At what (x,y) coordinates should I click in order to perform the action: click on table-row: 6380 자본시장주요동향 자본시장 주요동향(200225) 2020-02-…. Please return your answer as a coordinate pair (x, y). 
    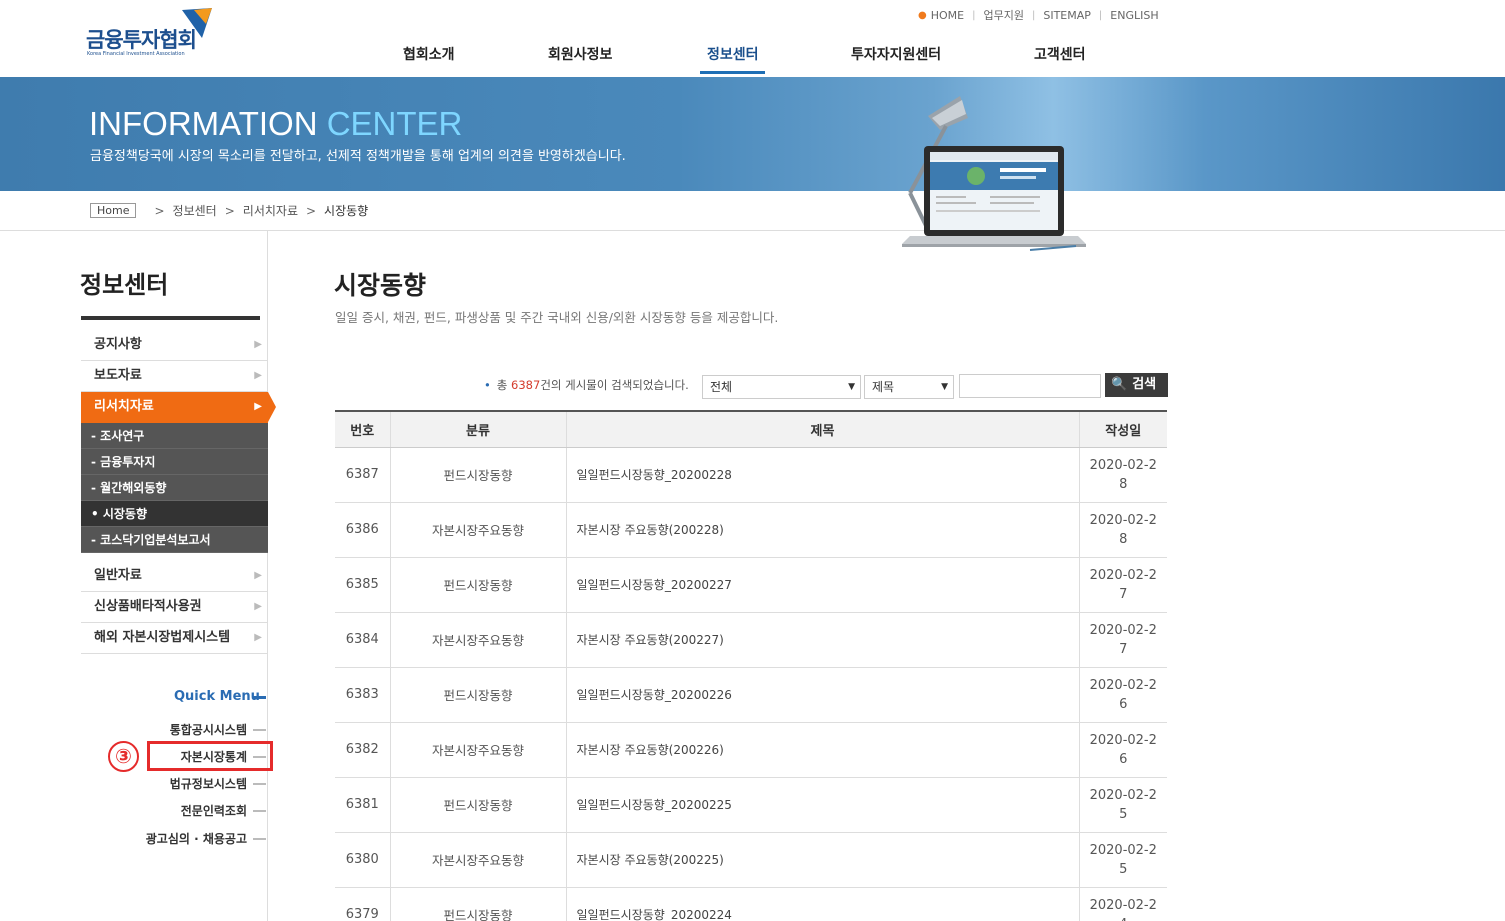
    Looking at the image, I should click on (751, 860).